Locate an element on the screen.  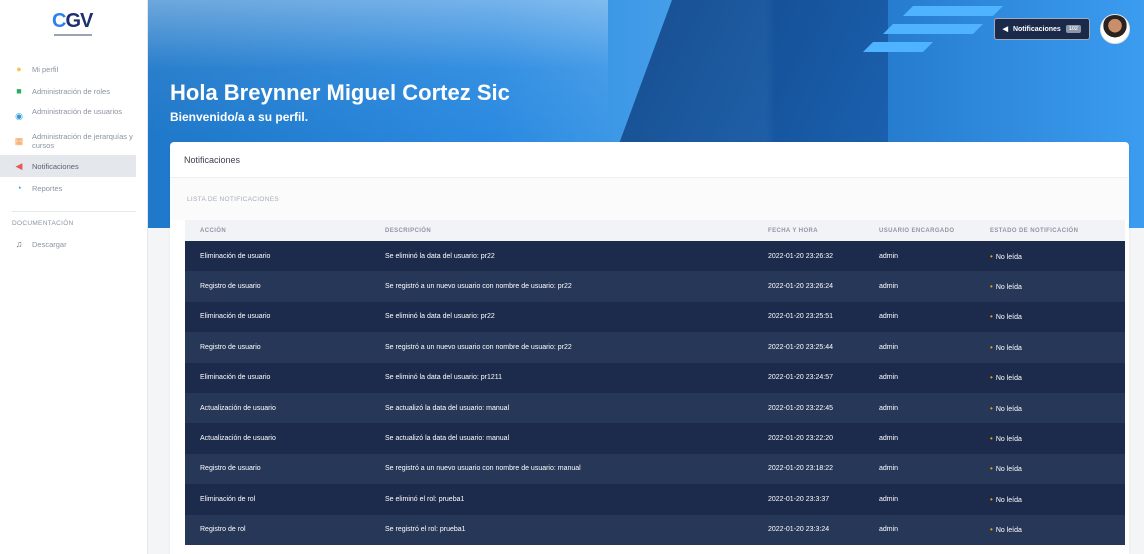
page-subtitle: Bienvenido/a a su perfil. is located at coordinates (239, 117).